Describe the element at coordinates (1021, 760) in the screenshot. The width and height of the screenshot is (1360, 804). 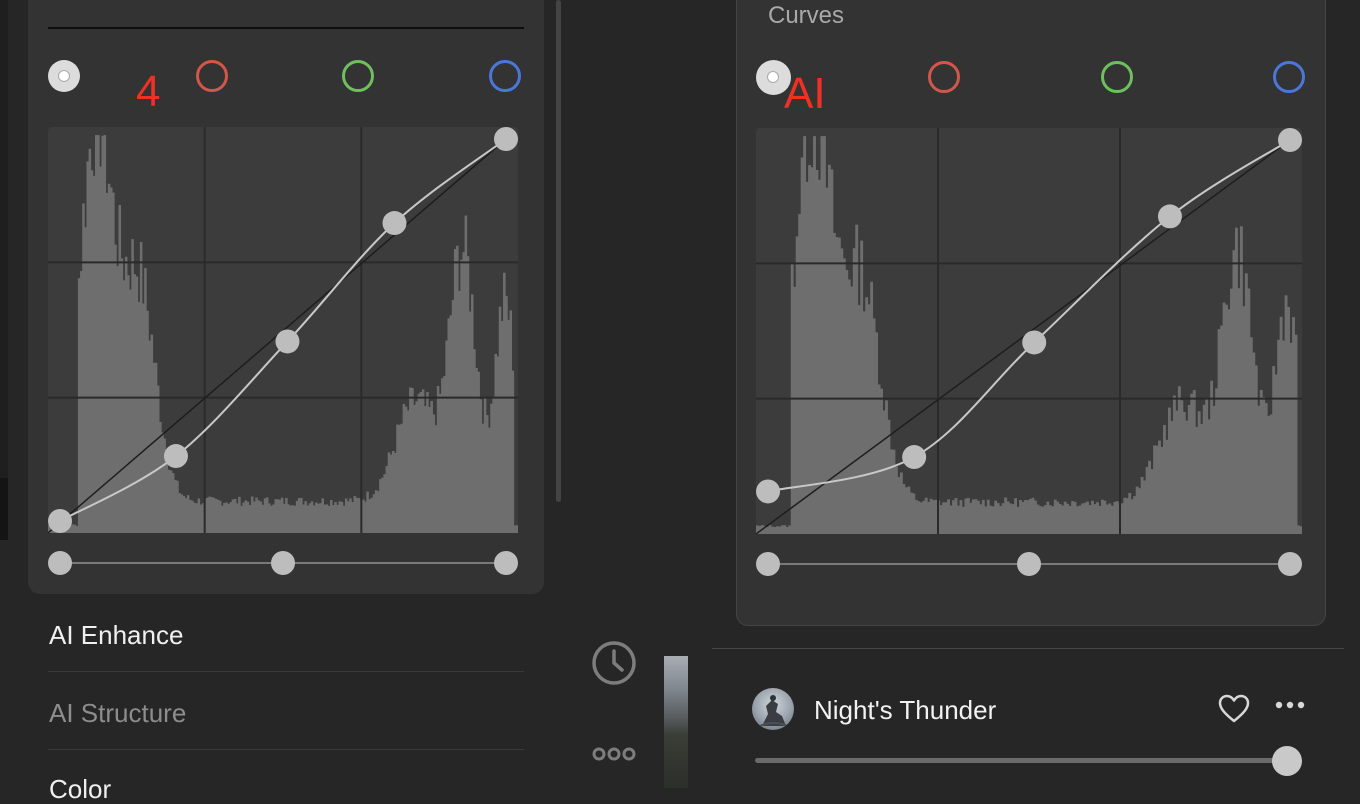
I see `preset-amount-slider-track` at that location.